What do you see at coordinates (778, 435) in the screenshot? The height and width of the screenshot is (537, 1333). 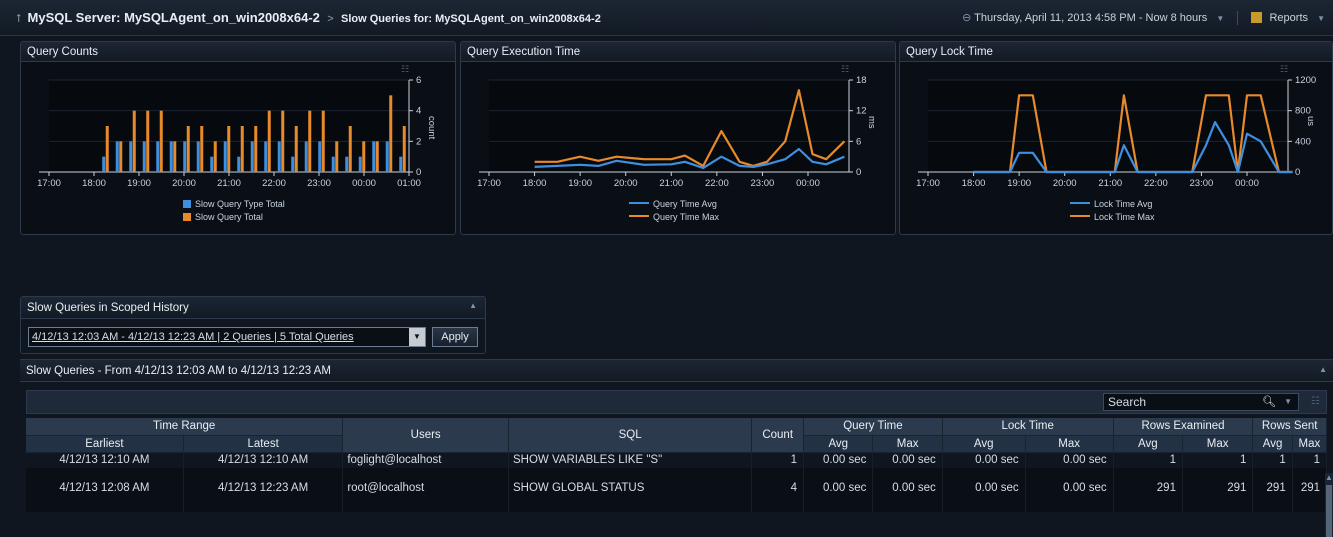 I see `header-count: Count` at bounding box center [778, 435].